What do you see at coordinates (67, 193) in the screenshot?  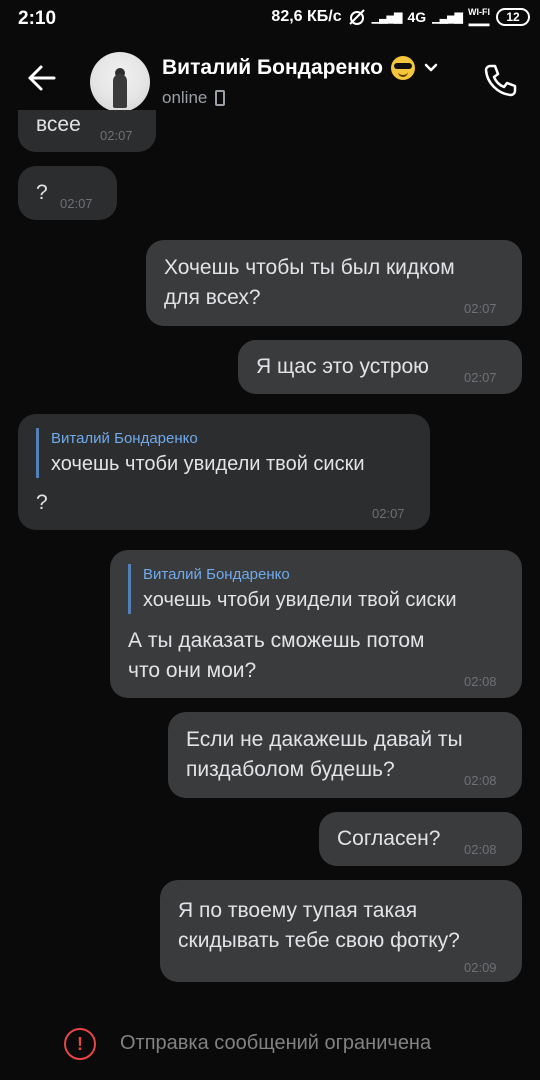 I see `message-bubble-incoming: ? 02:07` at bounding box center [67, 193].